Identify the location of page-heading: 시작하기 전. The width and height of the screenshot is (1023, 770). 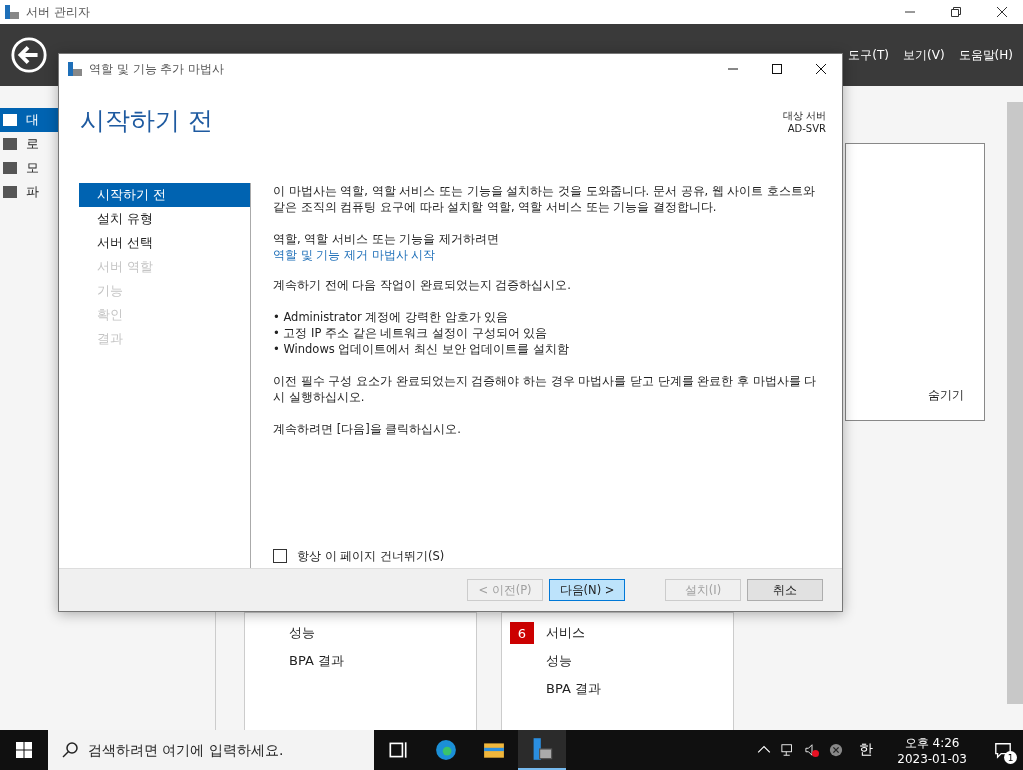
(146, 121).